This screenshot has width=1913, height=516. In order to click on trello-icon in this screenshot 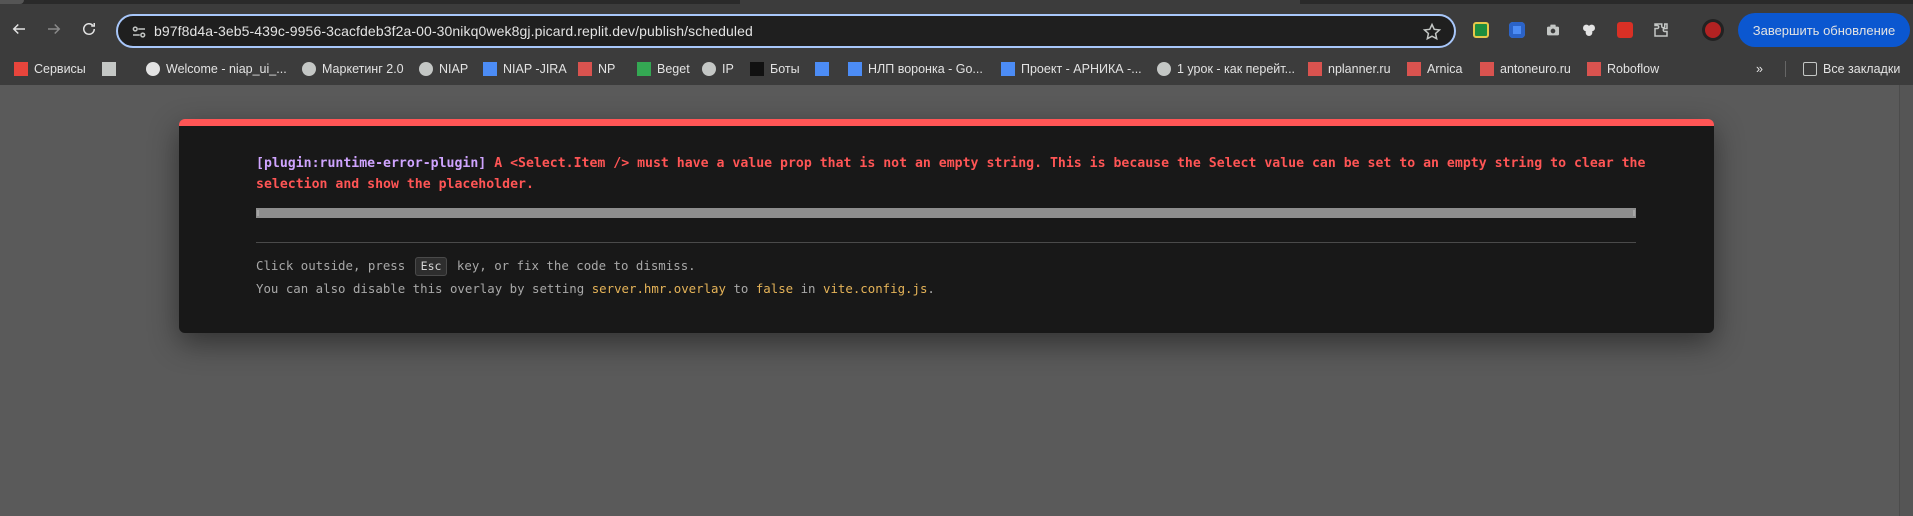, I will do `click(822, 69)`.